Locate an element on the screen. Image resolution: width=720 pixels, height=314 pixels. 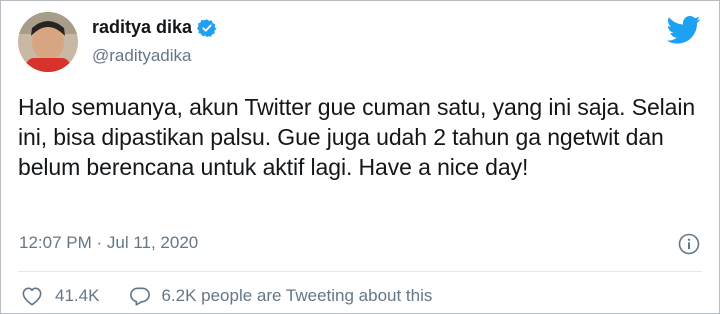
tweeting-about-action: 6.2K people are Tweeting about this is located at coordinates (280, 296).